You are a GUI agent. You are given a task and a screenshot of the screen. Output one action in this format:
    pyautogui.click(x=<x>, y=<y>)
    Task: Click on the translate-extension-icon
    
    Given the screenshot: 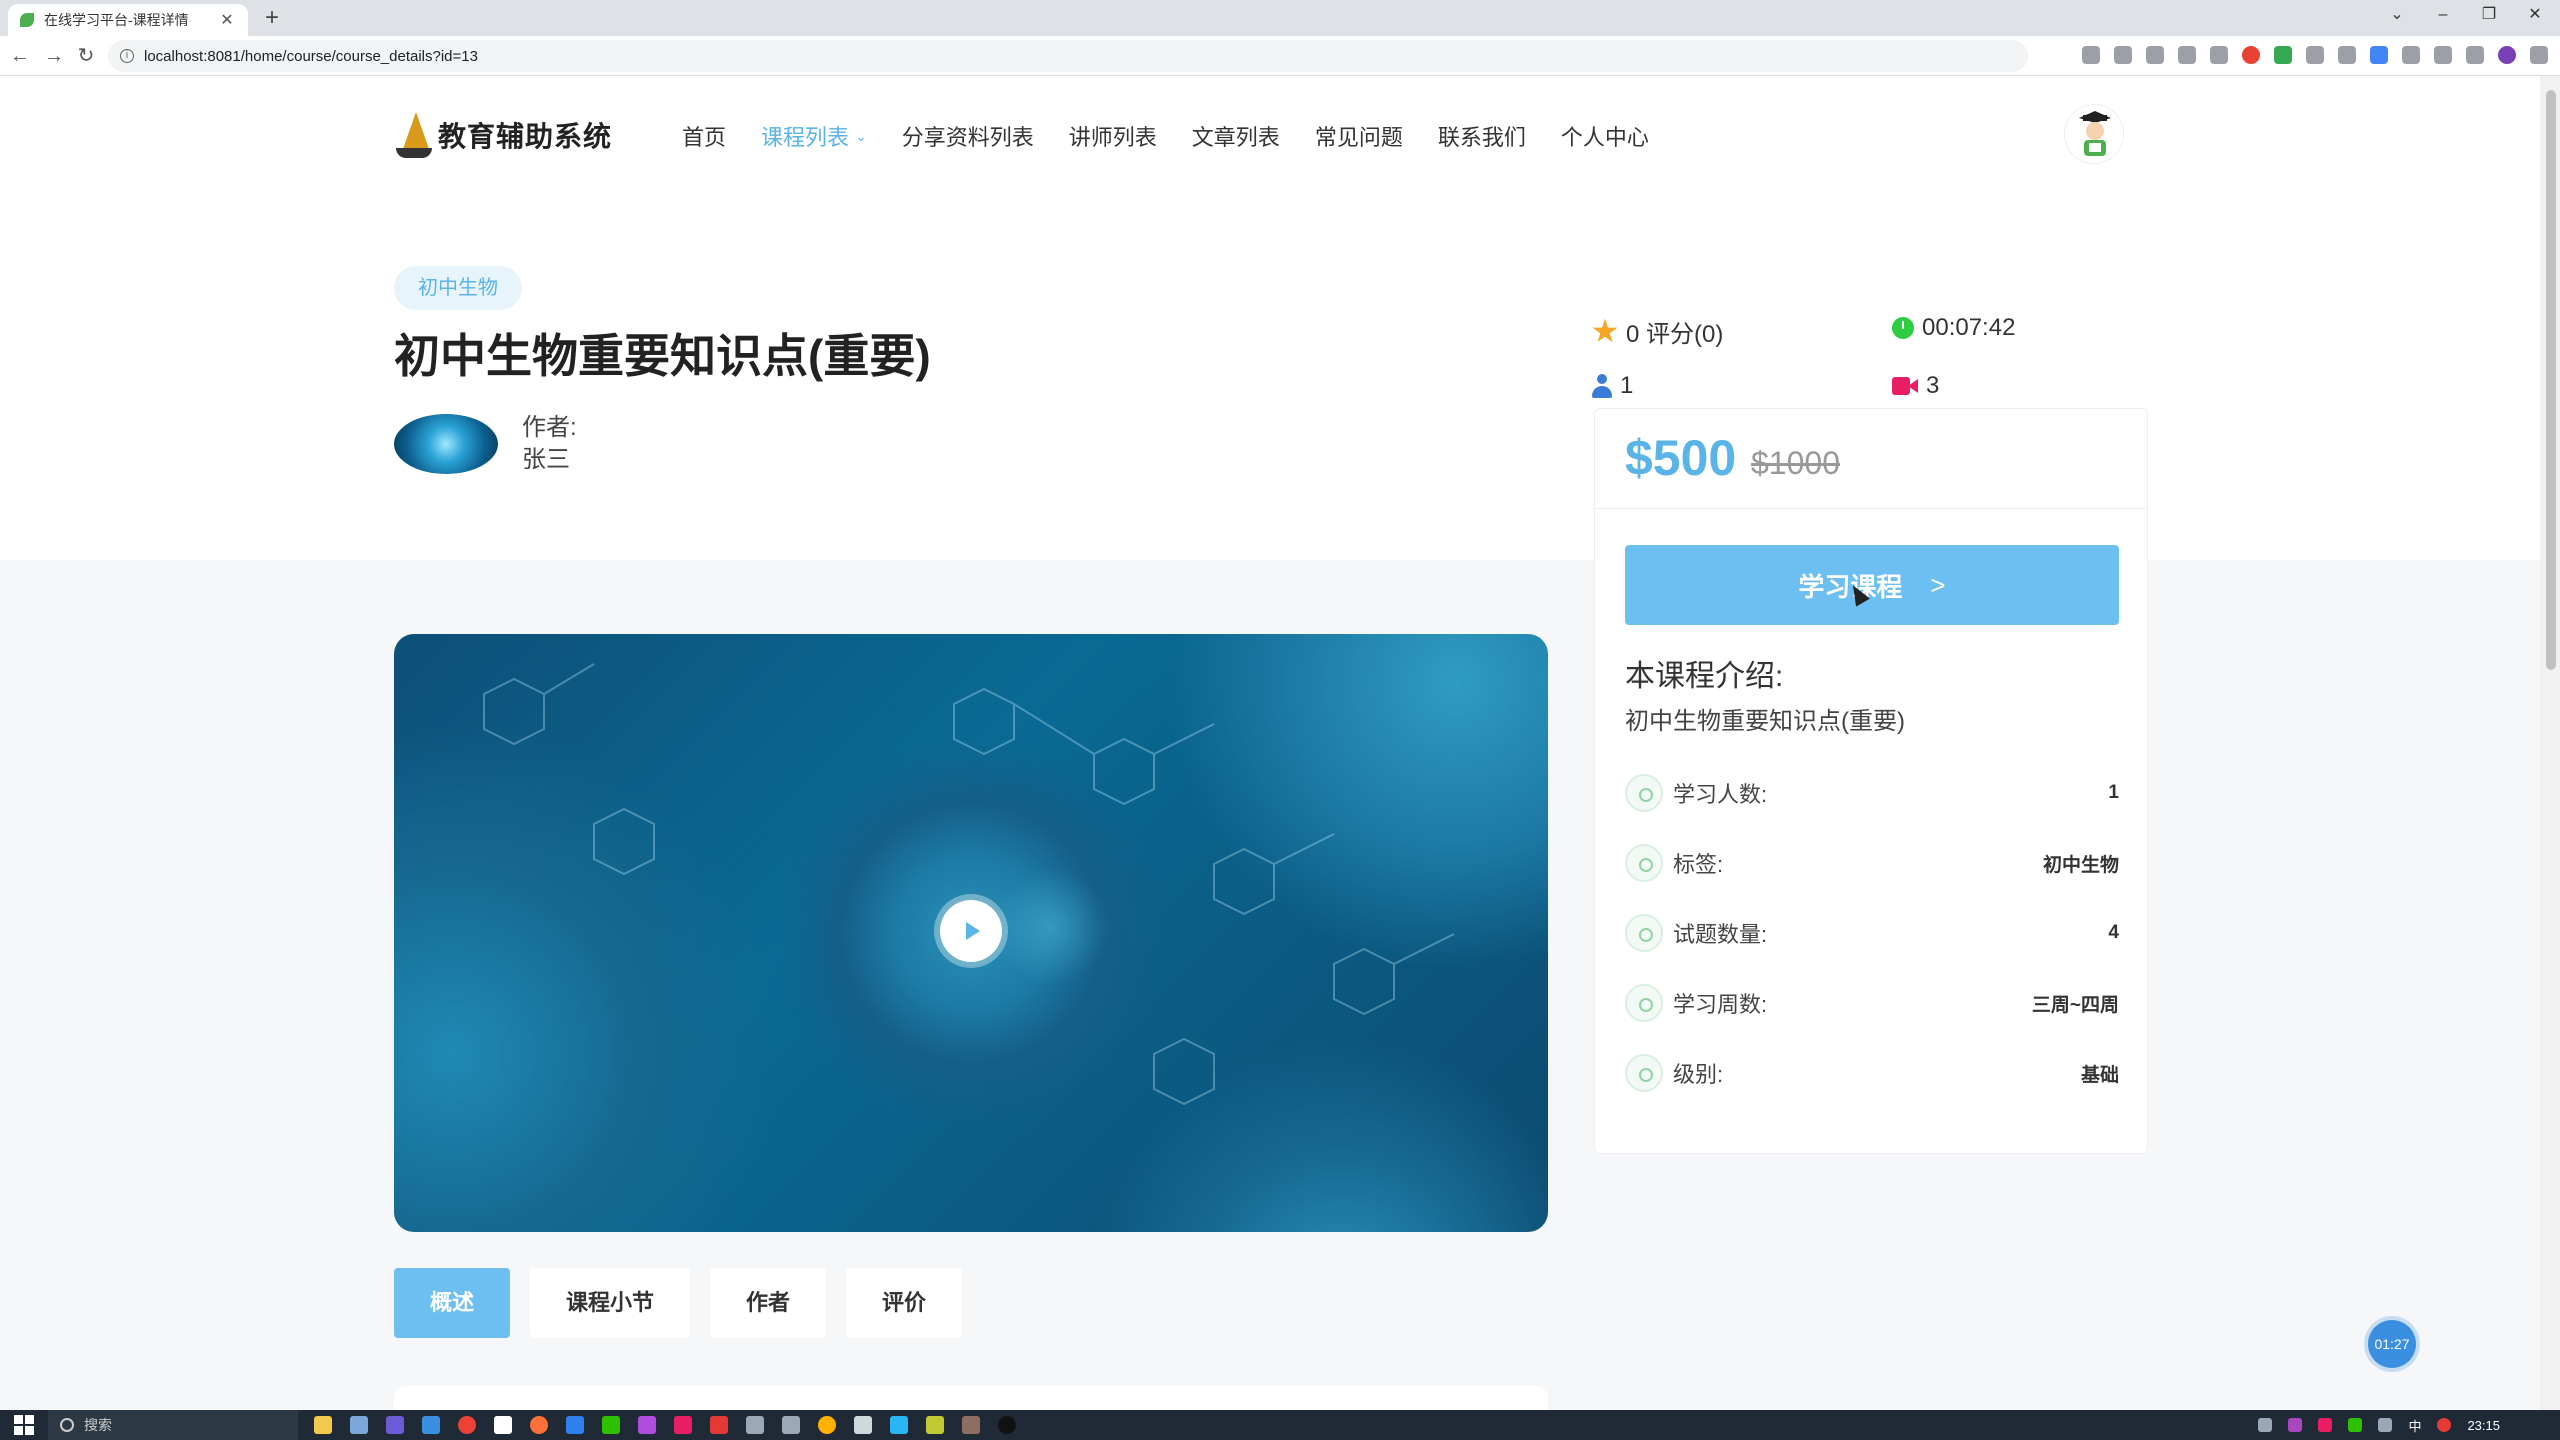 What is the action you would take?
    pyautogui.click(x=2379, y=55)
    